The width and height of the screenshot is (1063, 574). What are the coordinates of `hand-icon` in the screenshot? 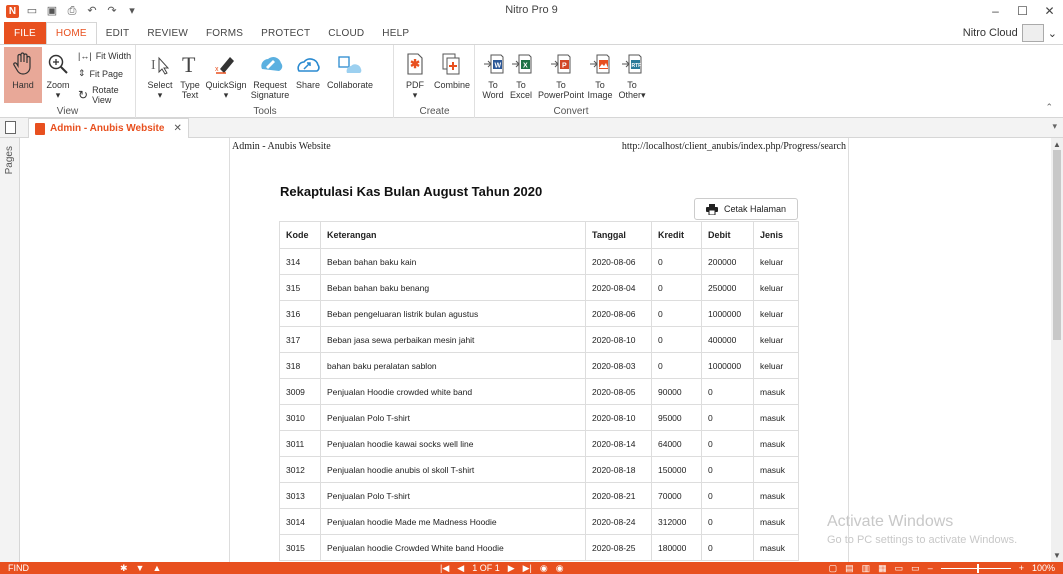 It's located at (23, 64).